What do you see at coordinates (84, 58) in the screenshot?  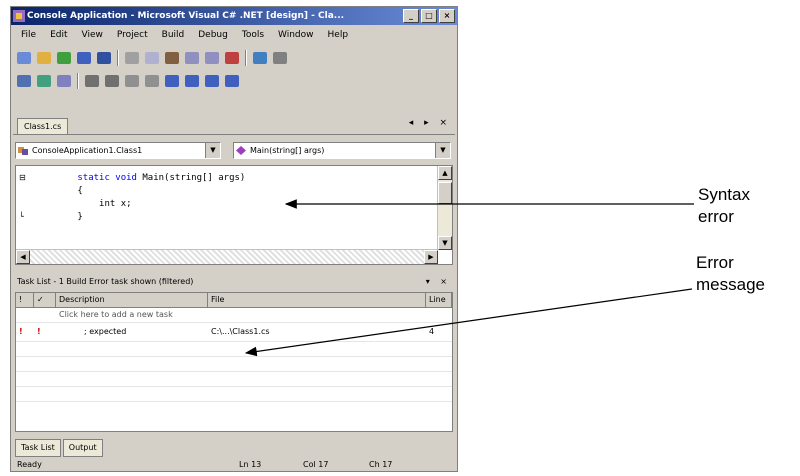 I see `save-icon` at bounding box center [84, 58].